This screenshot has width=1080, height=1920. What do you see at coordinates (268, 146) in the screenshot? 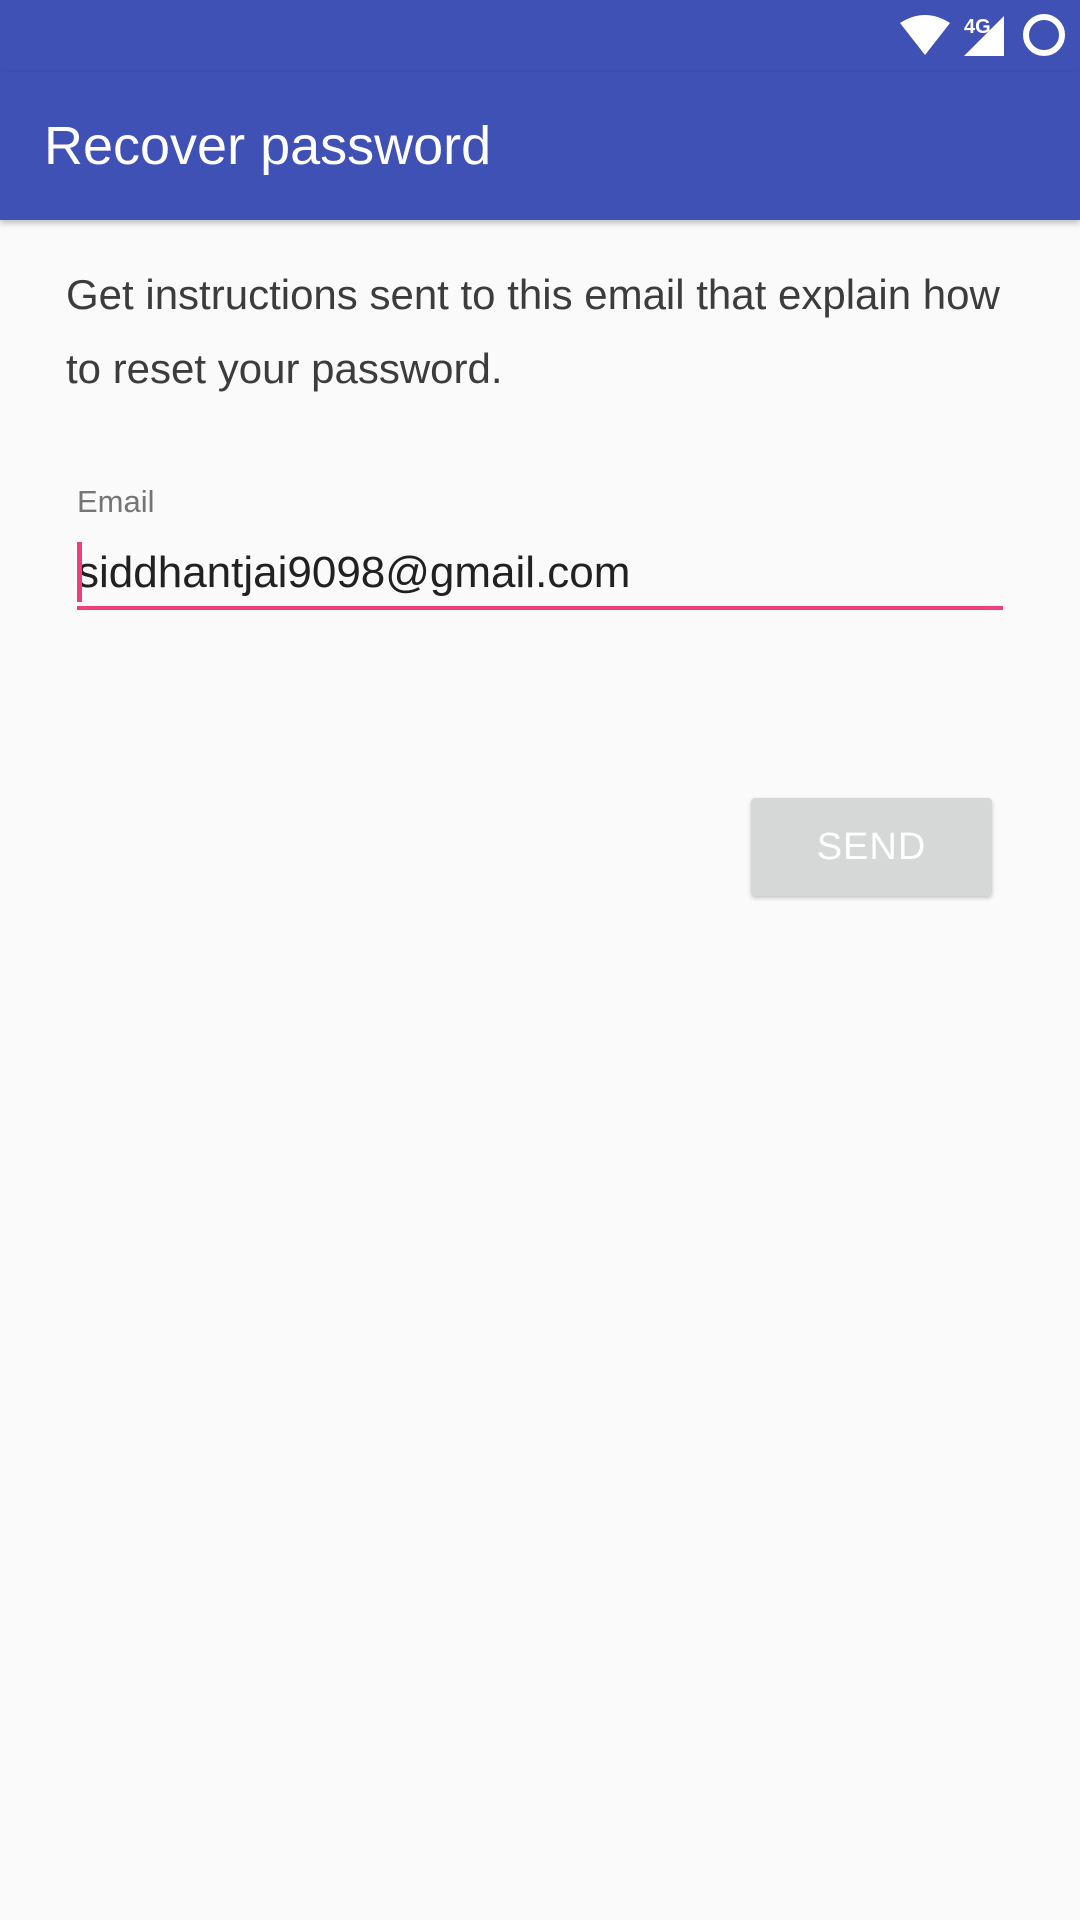
I see `page-title: Recover password` at bounding box center [268, 146].